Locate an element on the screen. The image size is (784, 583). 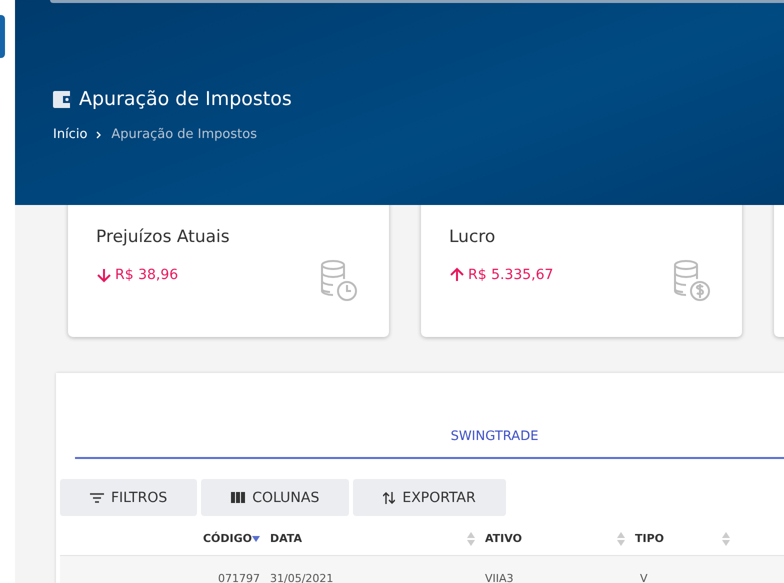
table-cell-text: VIIA3 is located at coordinates (499, 577).